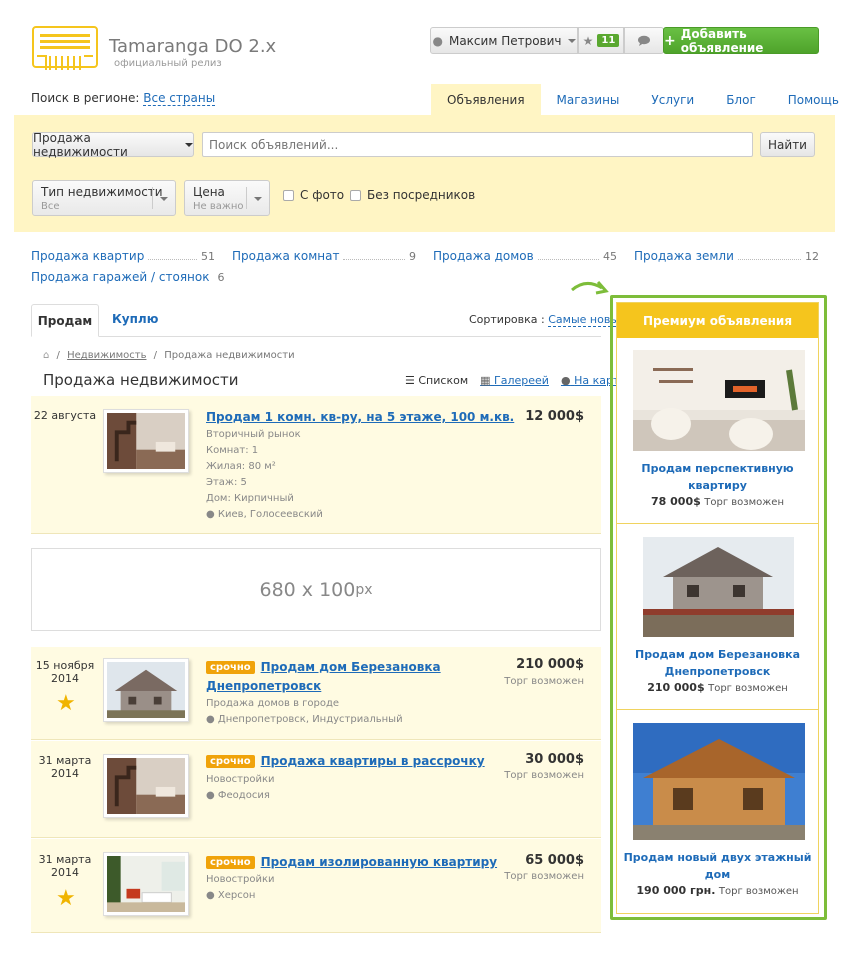 This screenshot has height=954, width=847. I want to click on region-selector: Поиск в регионе: Все страны, so click(123, 98).